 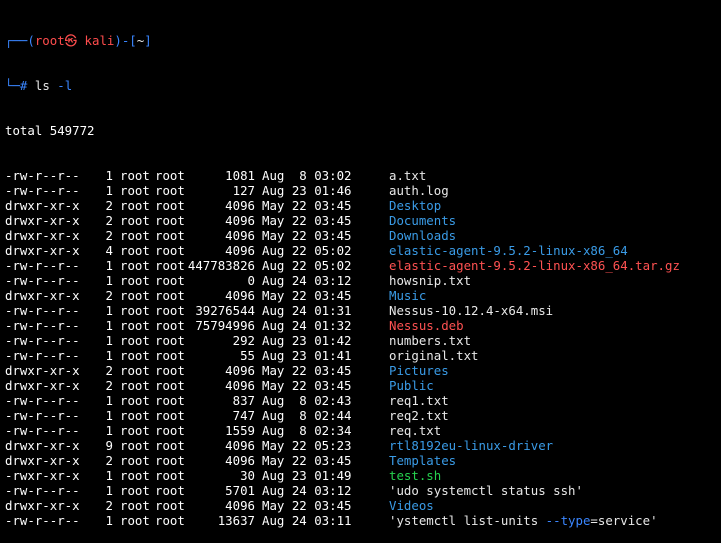 What do you see at coordinates (363, 85) in the screenshot?
I see `command-line: └─# ls -l` at bounding box center [363, 85].